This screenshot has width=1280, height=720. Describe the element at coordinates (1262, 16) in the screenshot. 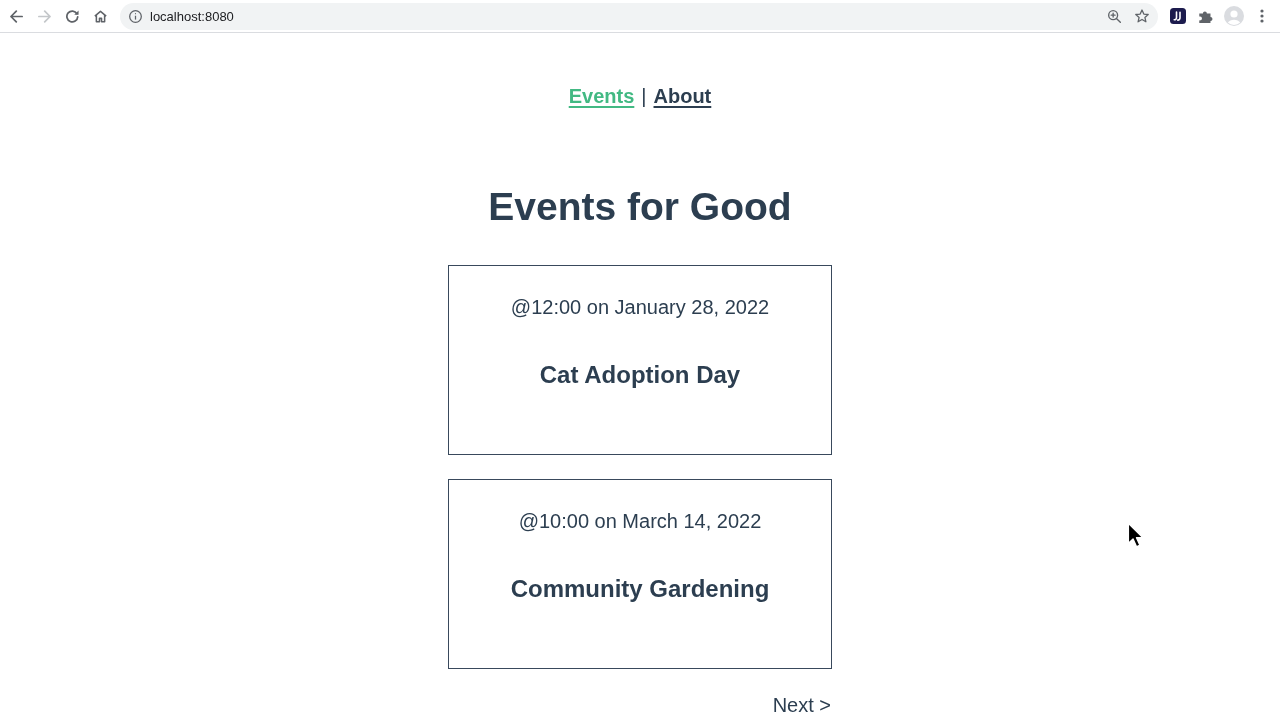

I see `menu-icon` at that location.